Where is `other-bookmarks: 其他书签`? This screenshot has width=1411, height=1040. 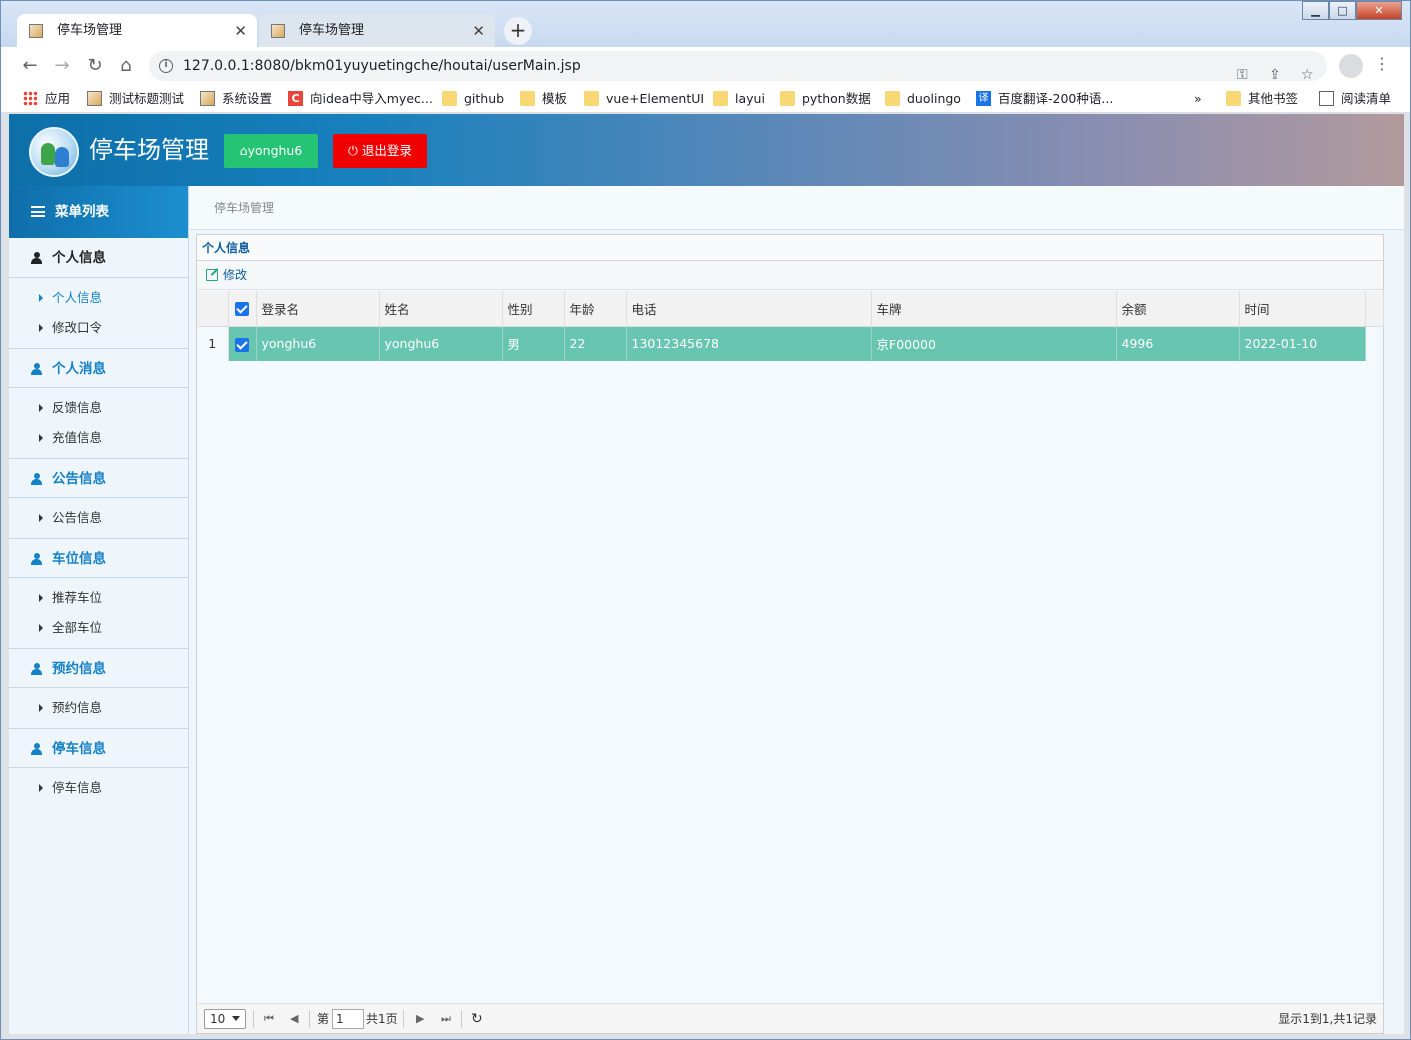
other-bookmarks: 其他书签 is located at coordinates (1262, 99).